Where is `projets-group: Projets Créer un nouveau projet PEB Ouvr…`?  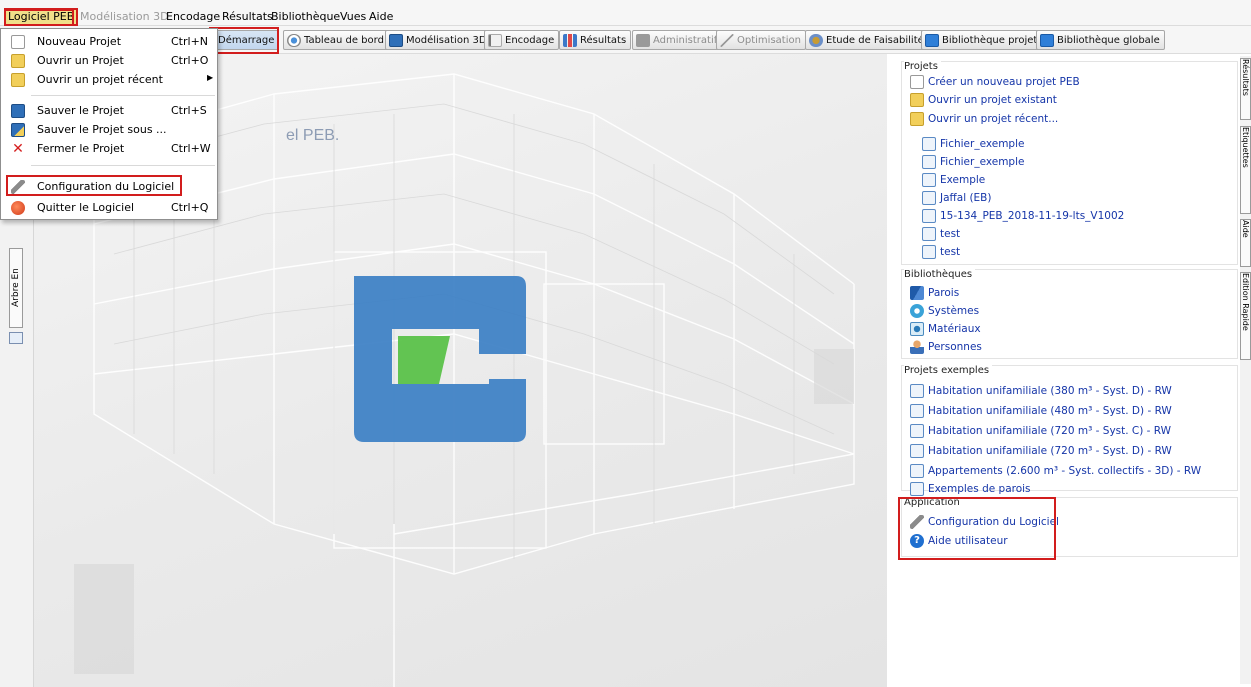
projets-group: Projets Créer un nouveau projet PEB Ouvr… is located at coordinates (1069, 163).